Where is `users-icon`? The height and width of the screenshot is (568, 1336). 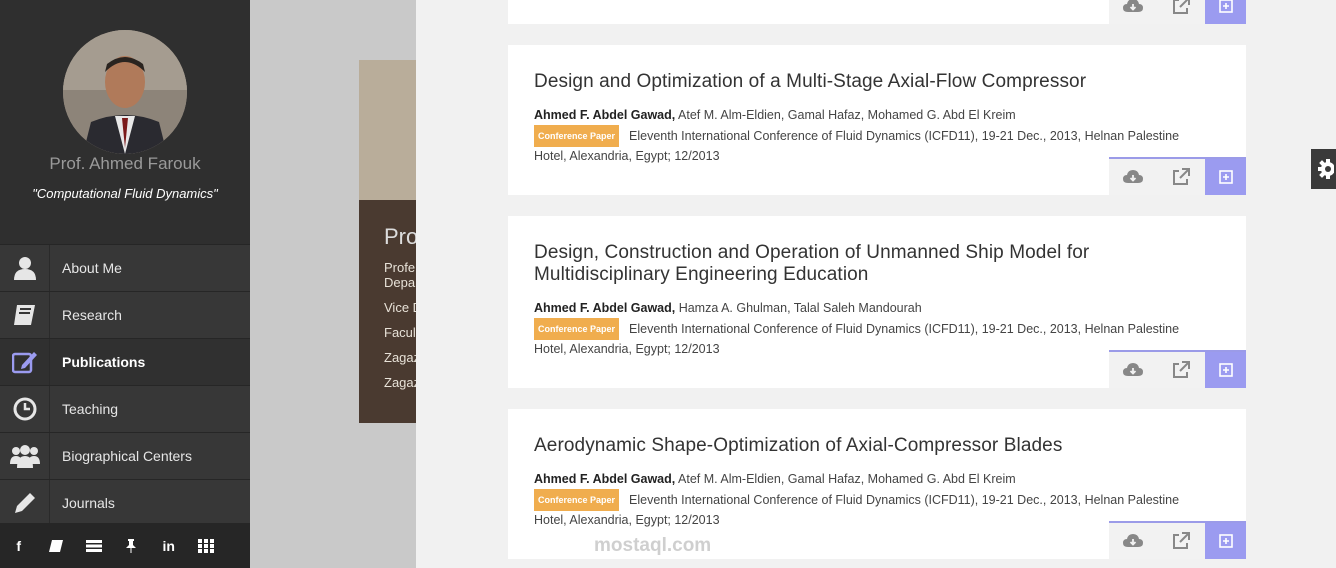 users-icon is located at coordinates (25, 456).